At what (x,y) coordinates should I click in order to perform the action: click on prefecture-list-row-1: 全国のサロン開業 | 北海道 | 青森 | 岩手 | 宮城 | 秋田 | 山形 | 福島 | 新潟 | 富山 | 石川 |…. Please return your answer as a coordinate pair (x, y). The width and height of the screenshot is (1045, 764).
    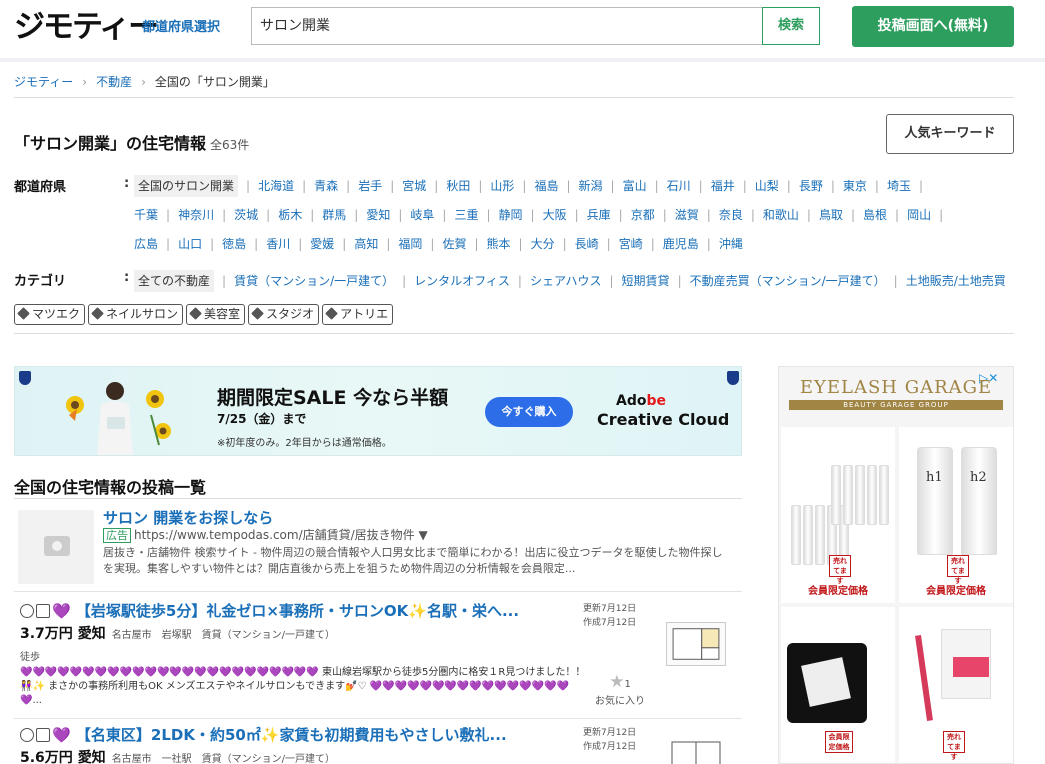
    Looking at the image, I should click on (532, 186).